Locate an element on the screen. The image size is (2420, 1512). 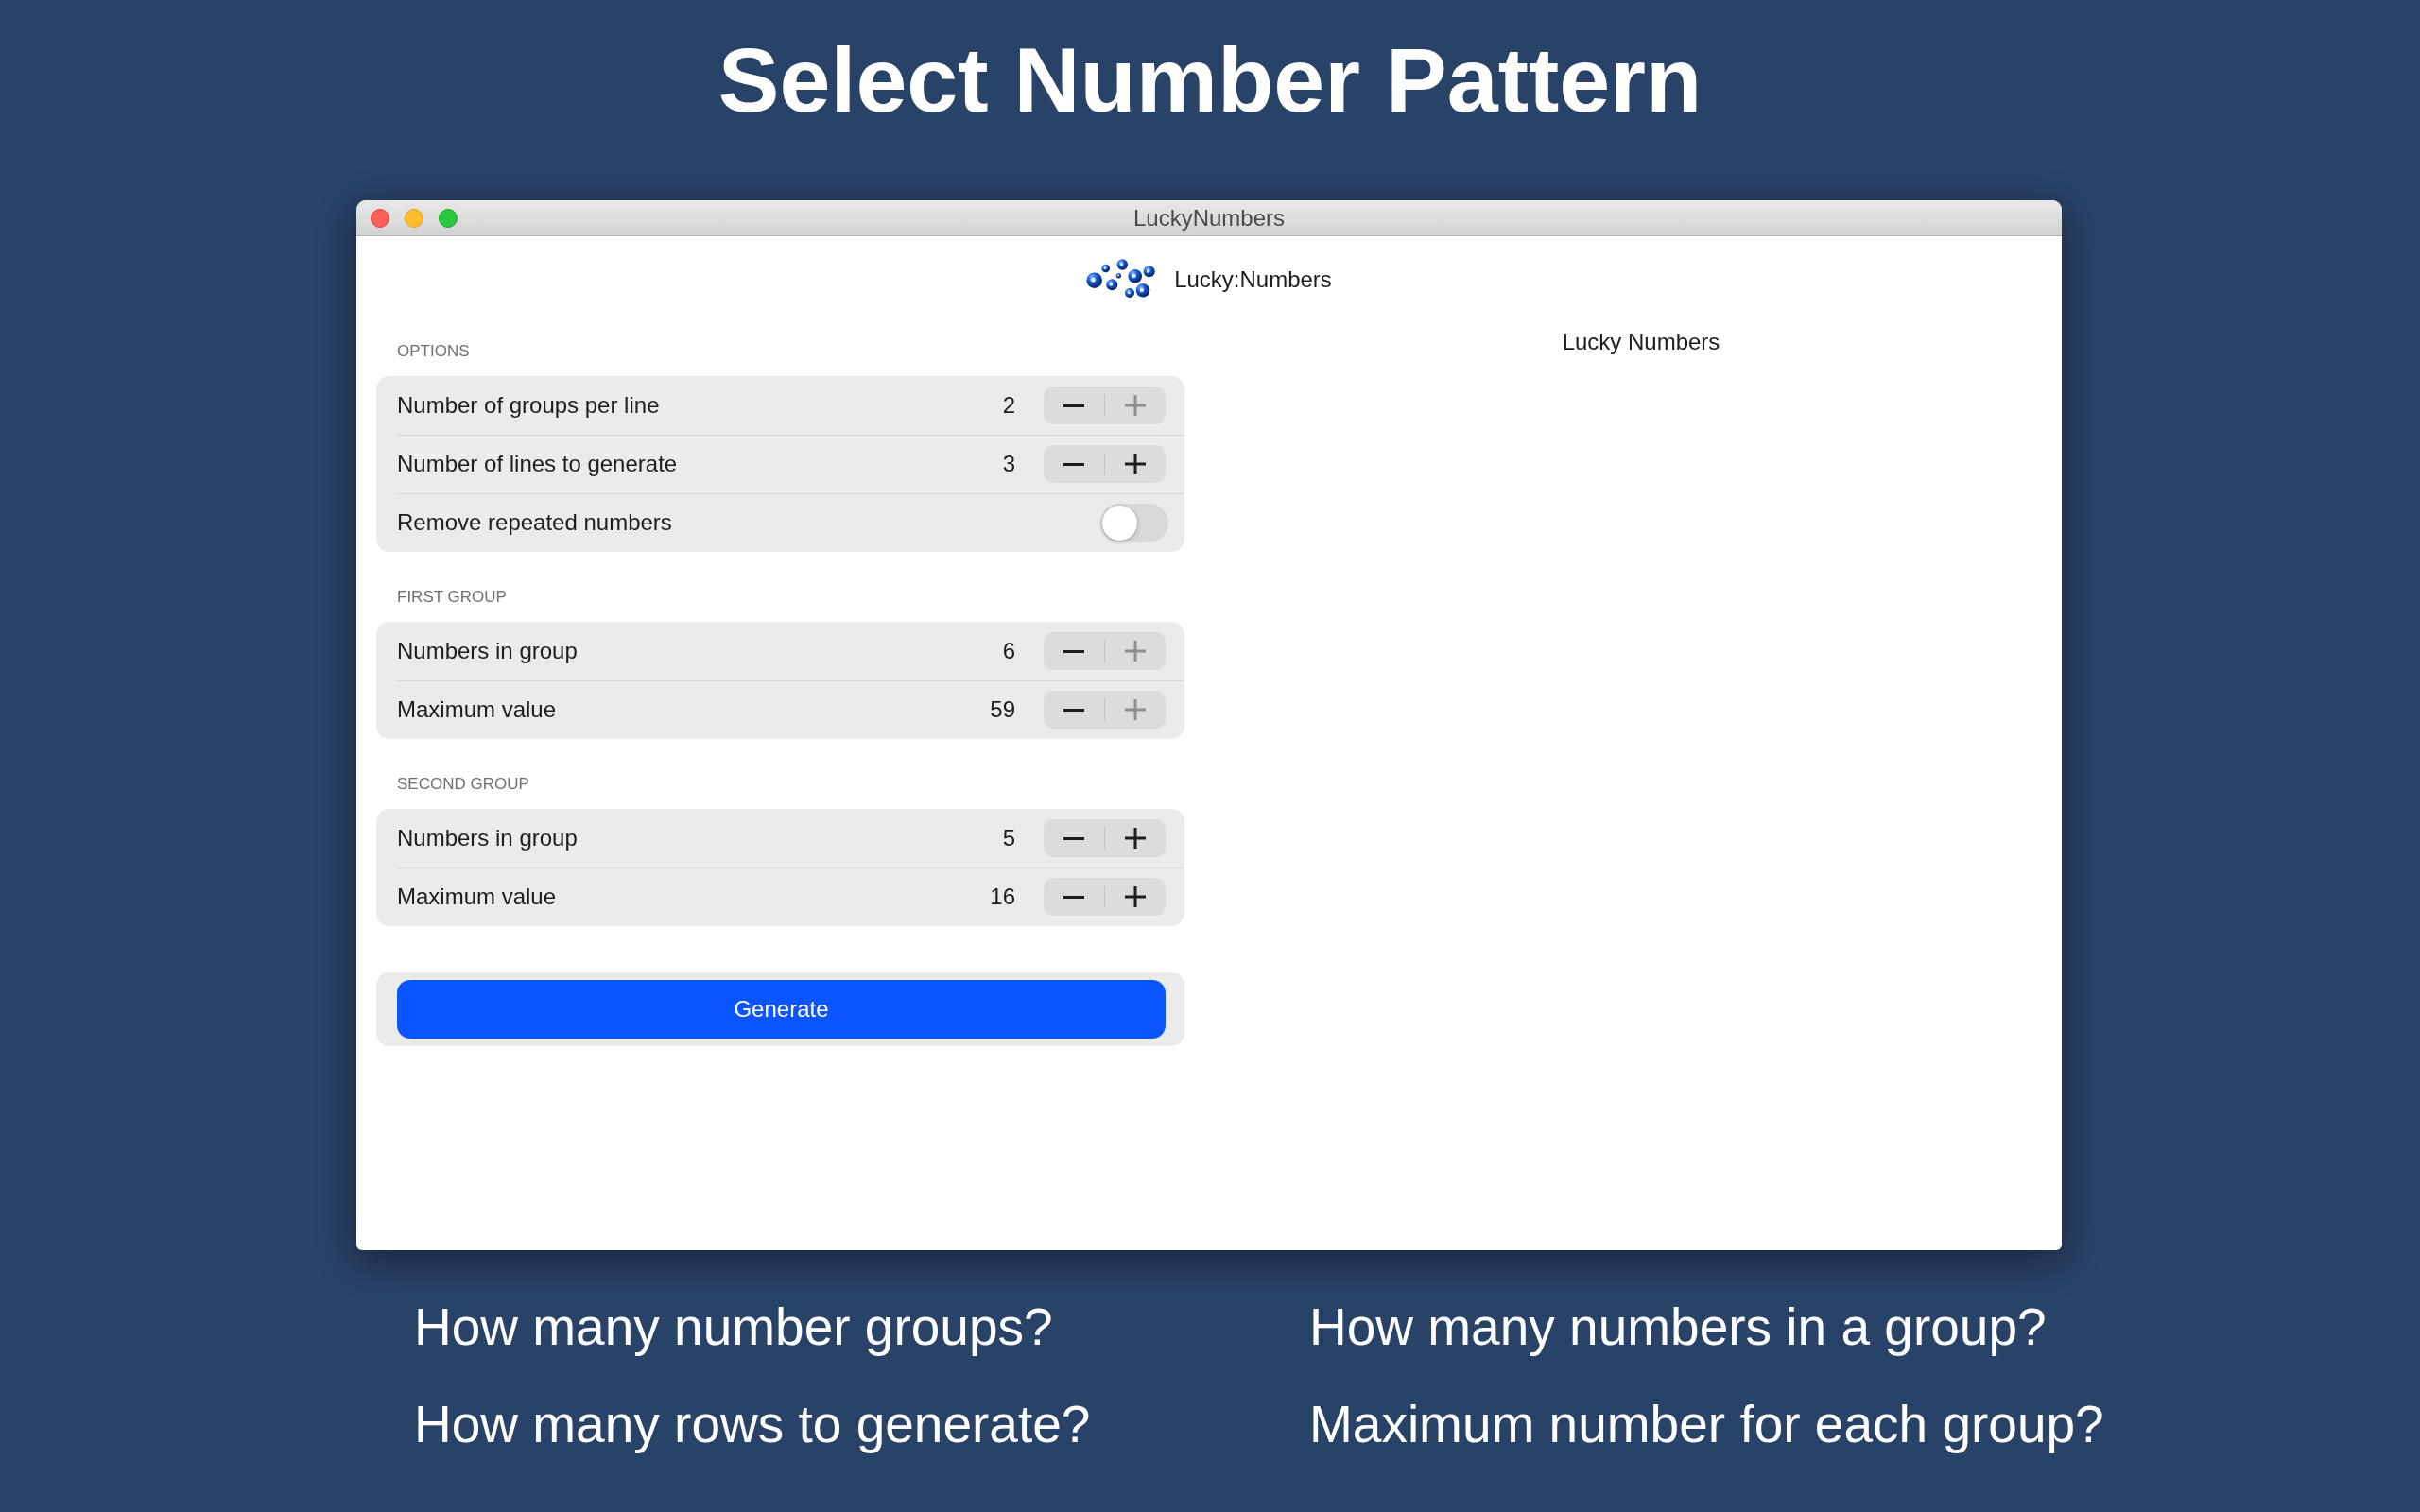
option-value: 59 is located at coordinates (1002, 709).